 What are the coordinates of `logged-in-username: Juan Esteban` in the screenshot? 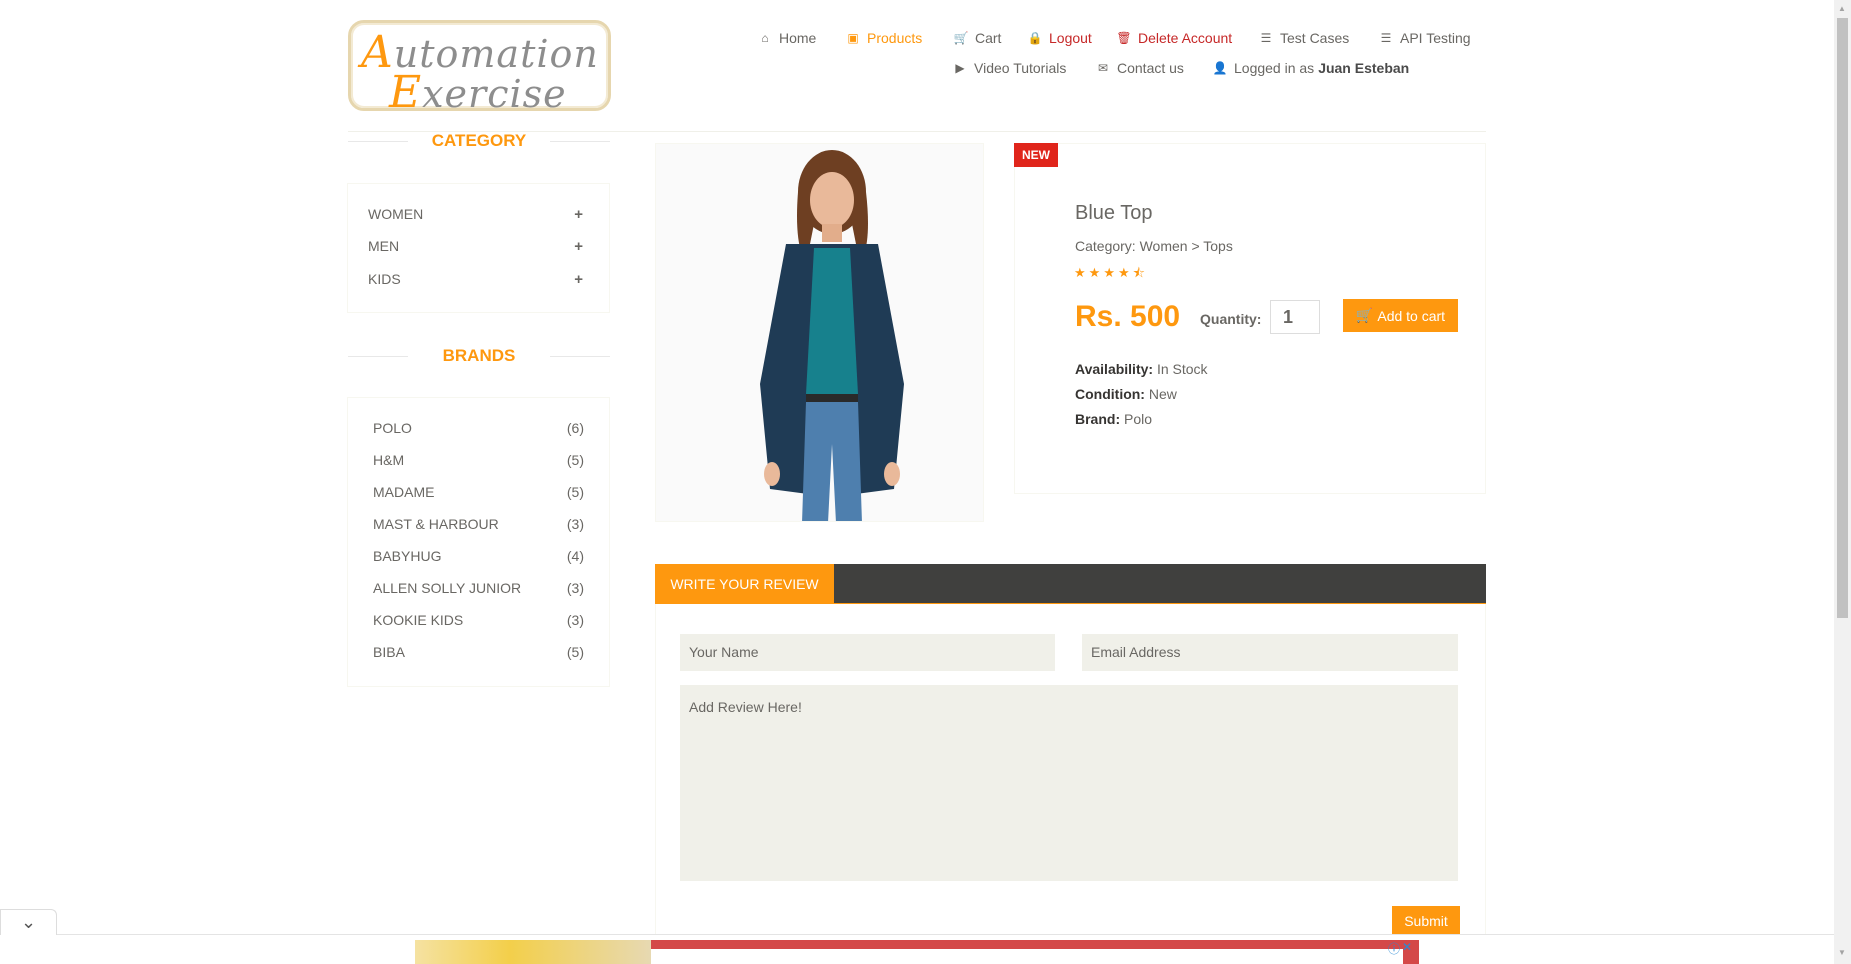 It's located at (1364, 68).